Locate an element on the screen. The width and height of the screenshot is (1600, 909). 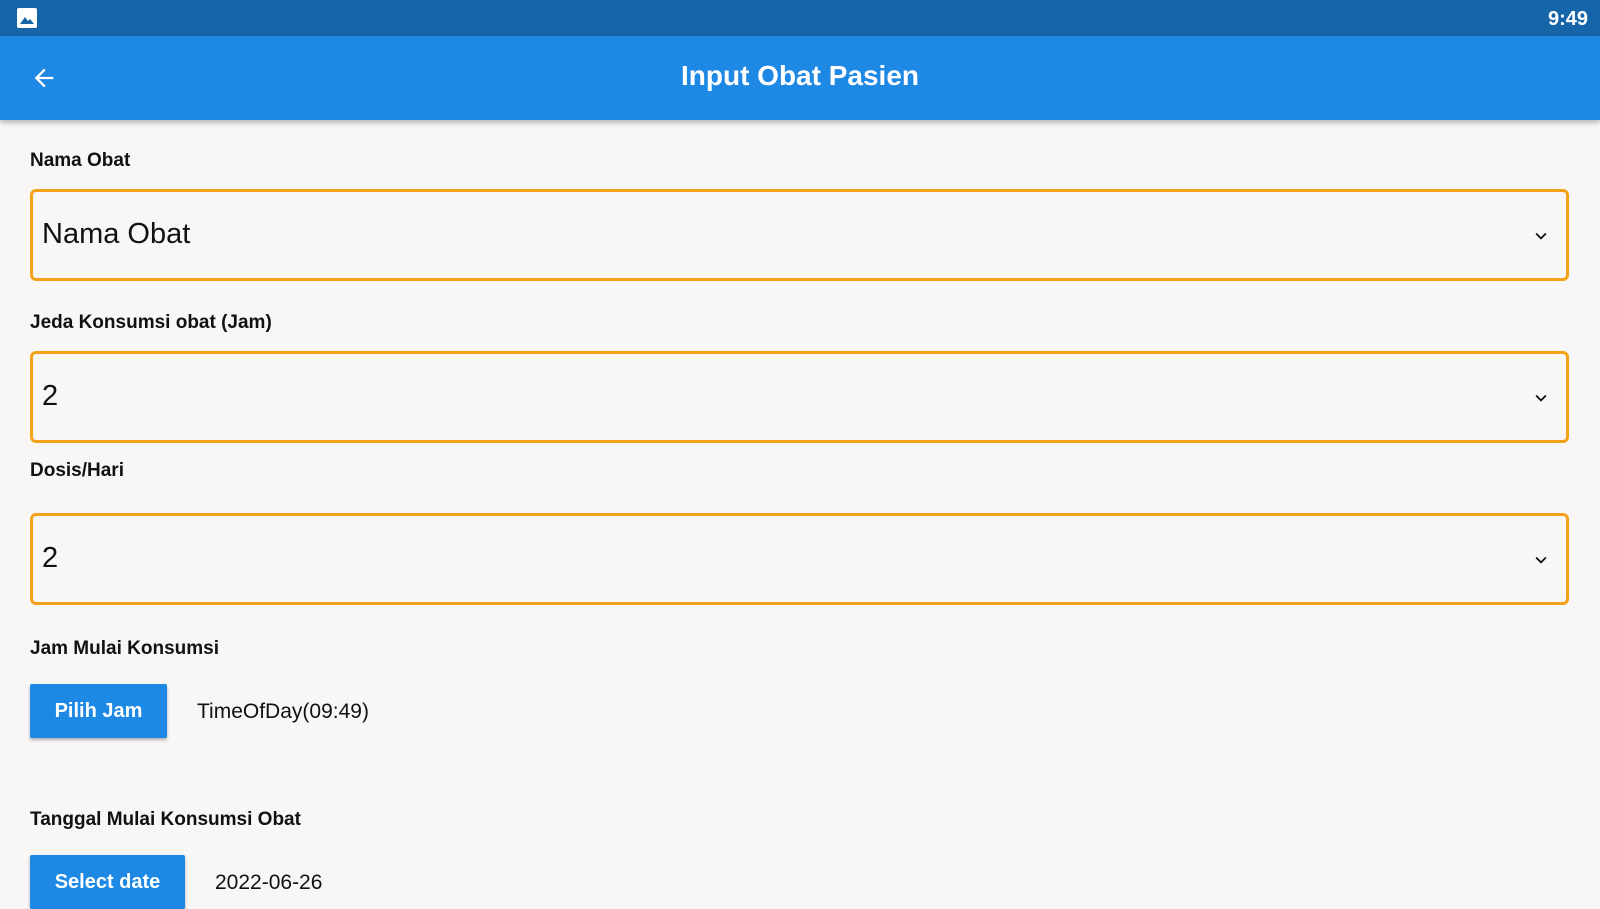
app-bar: Input Obat Pasien is located at coordinates (800, 78).